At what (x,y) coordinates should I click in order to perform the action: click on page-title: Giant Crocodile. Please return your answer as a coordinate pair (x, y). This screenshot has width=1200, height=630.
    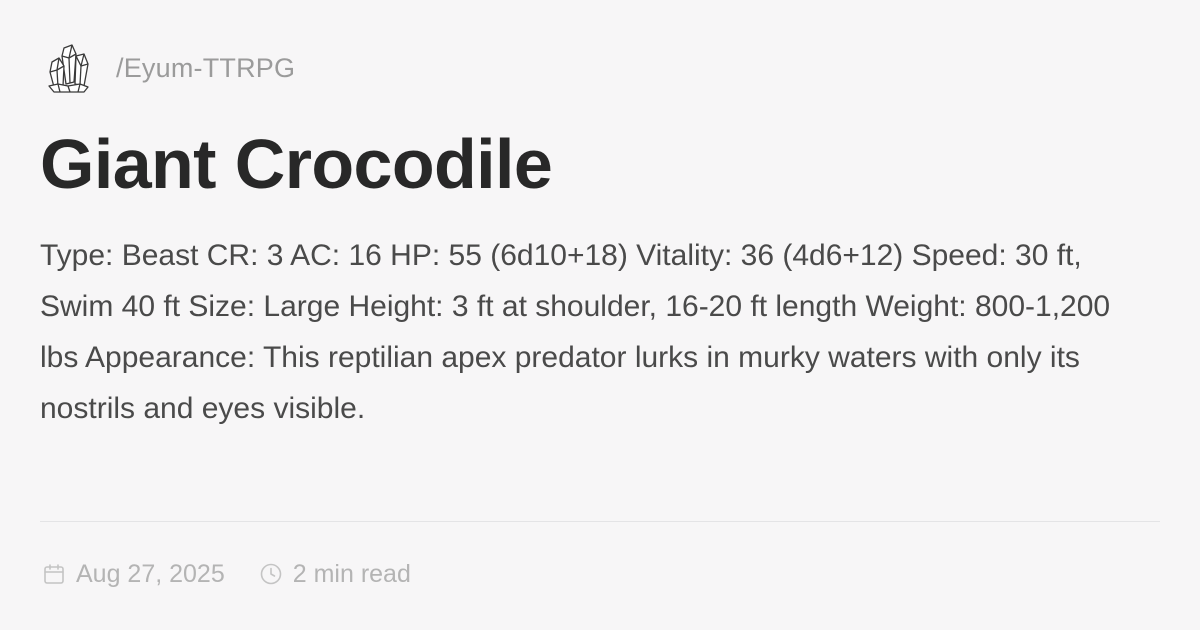
    Looking at the image, I should click on (296, 164).